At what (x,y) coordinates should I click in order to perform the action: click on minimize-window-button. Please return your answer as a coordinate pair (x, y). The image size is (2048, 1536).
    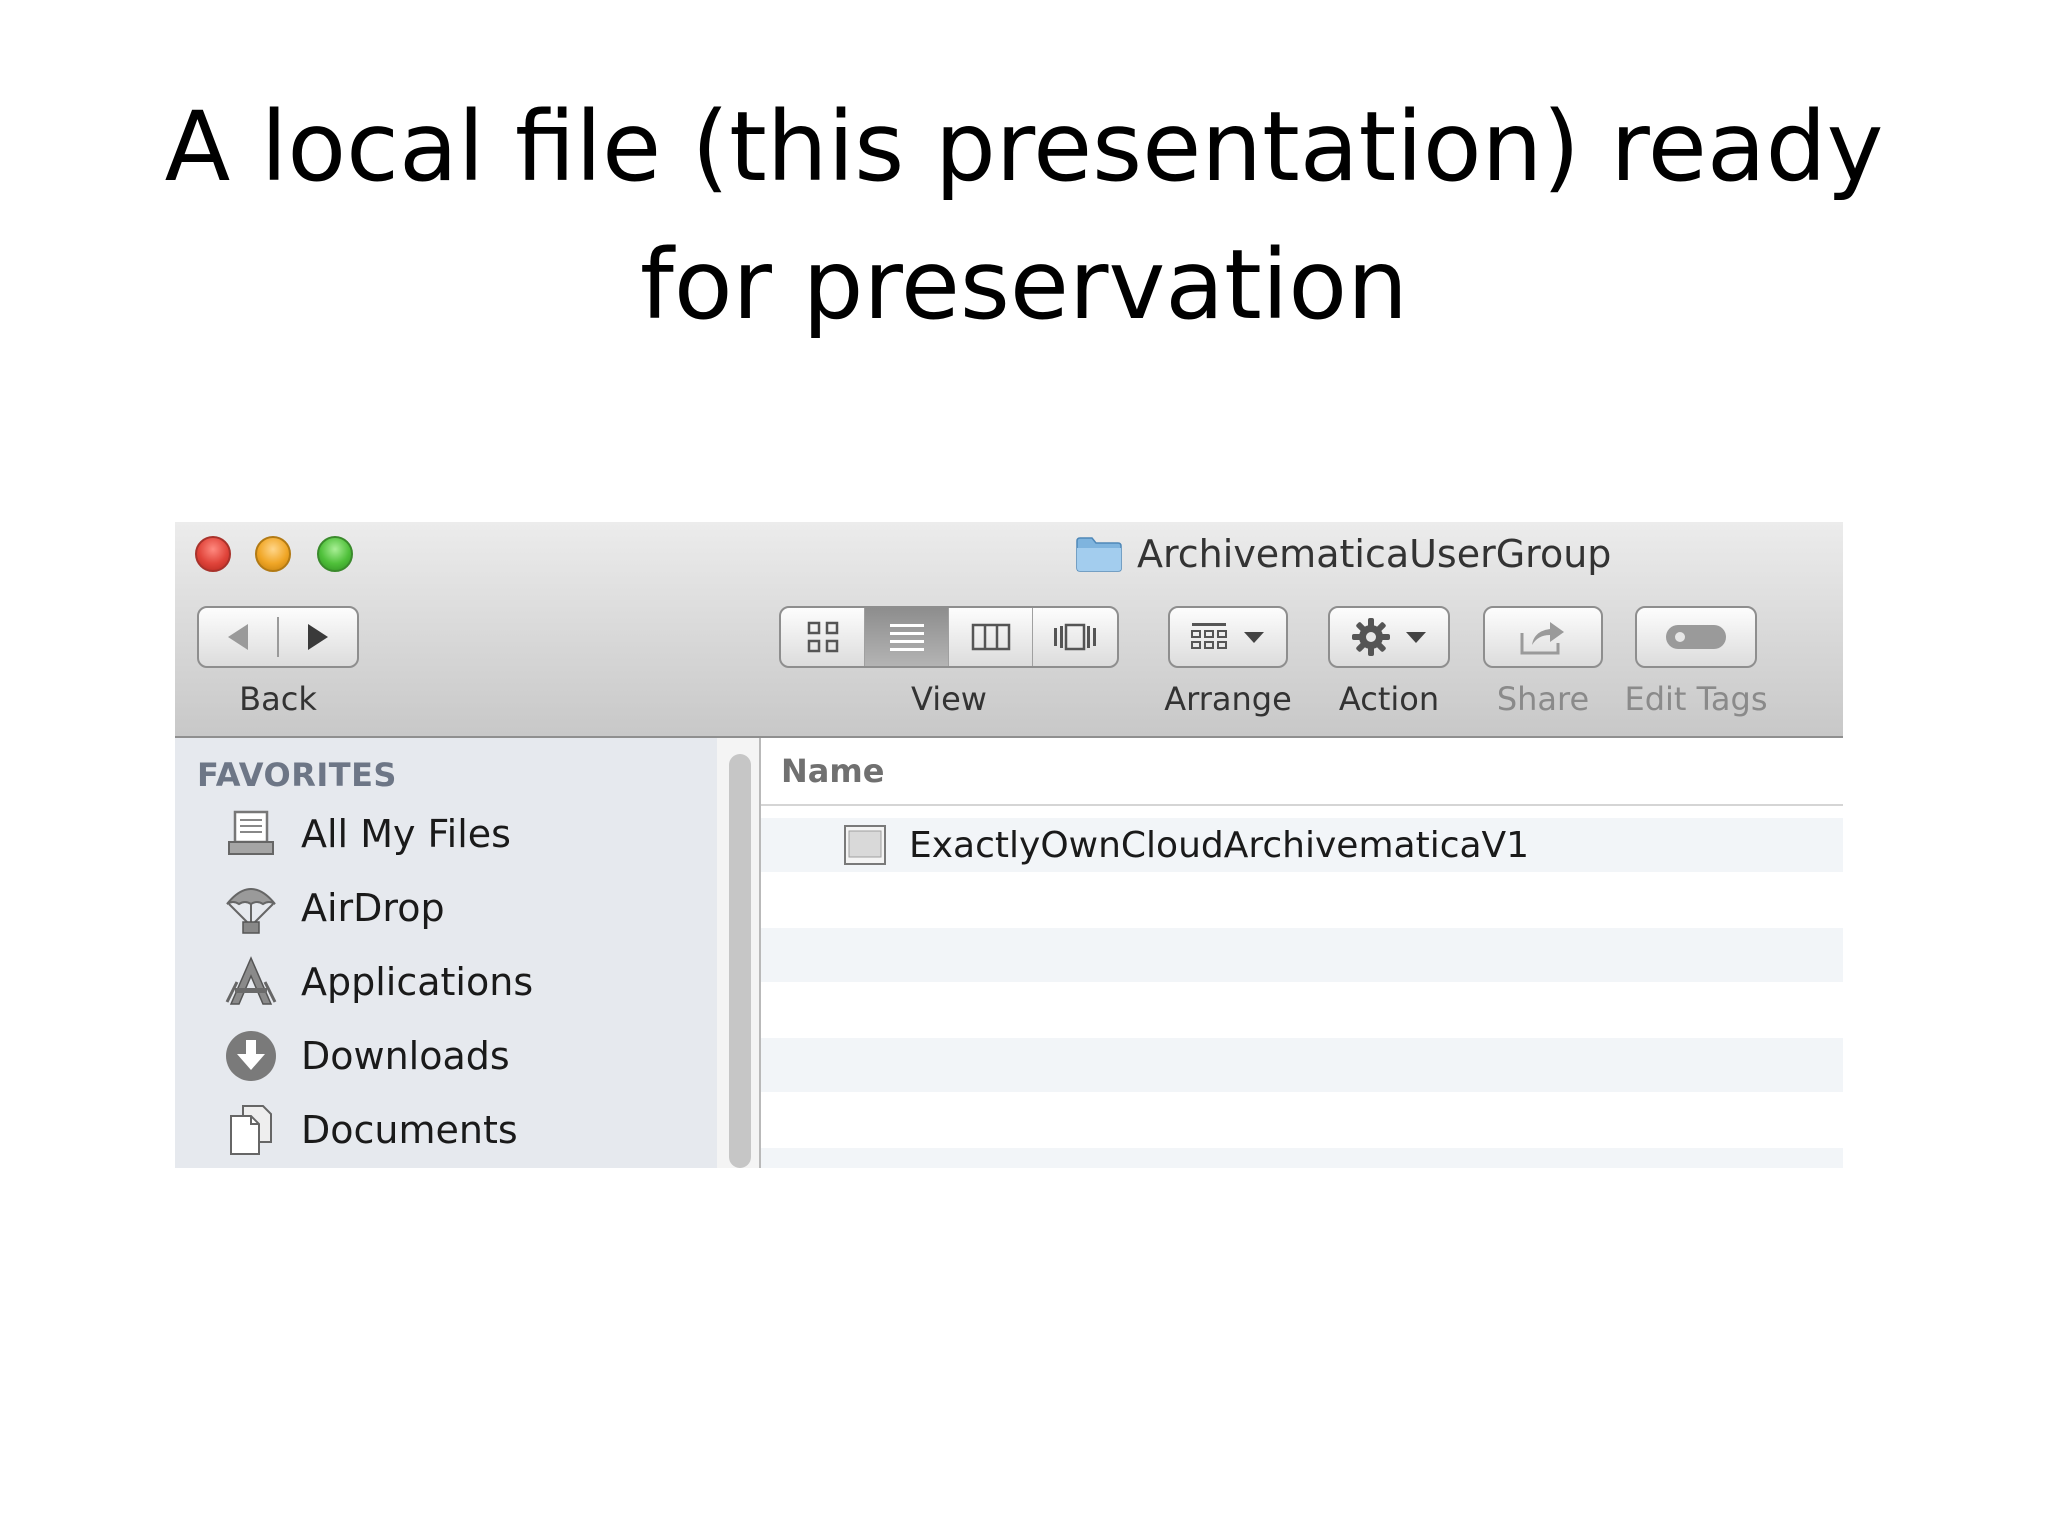
    Looking at the image, I should click on (273, 554).